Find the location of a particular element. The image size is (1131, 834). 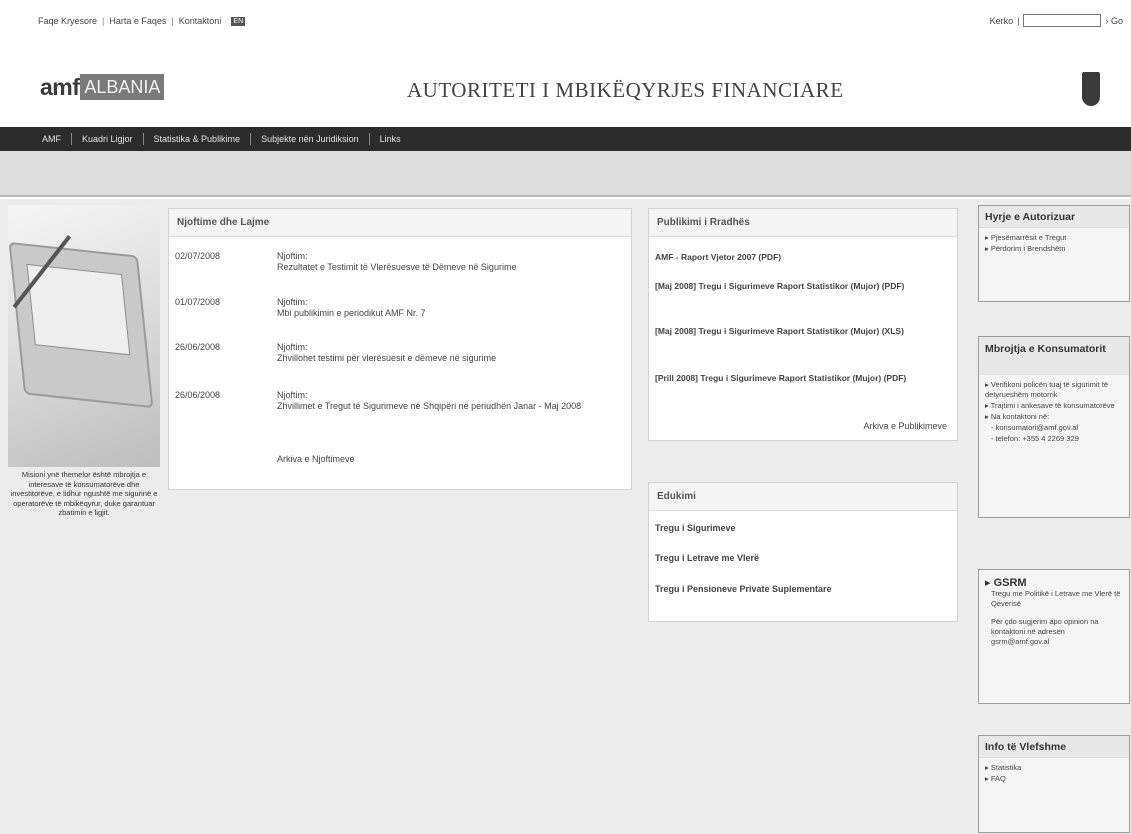

news-archive-link: Arkiva e Njoftimeve is located at coordinates (316, 459).